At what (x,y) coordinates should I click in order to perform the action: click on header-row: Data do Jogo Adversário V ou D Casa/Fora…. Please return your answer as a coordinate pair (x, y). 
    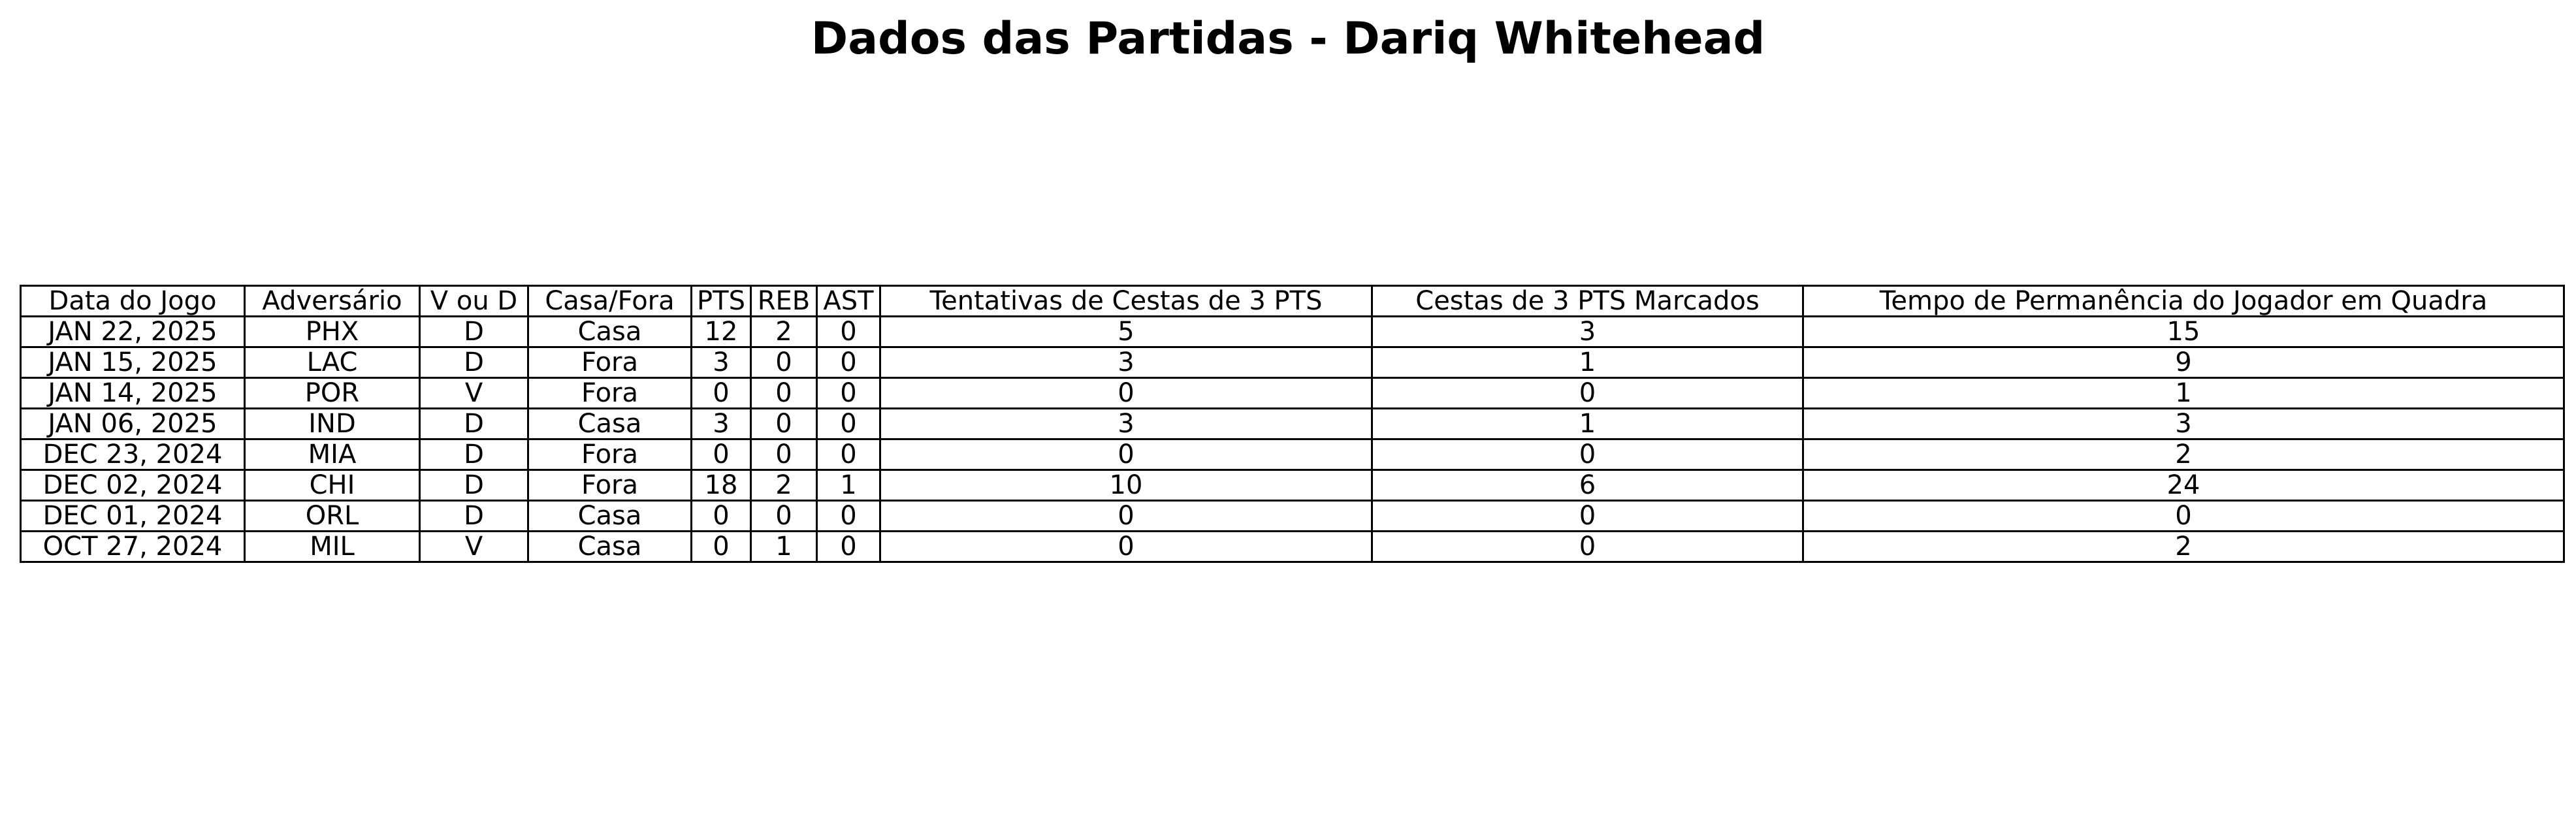
    Looking at the image, I should click on (1292, 301).